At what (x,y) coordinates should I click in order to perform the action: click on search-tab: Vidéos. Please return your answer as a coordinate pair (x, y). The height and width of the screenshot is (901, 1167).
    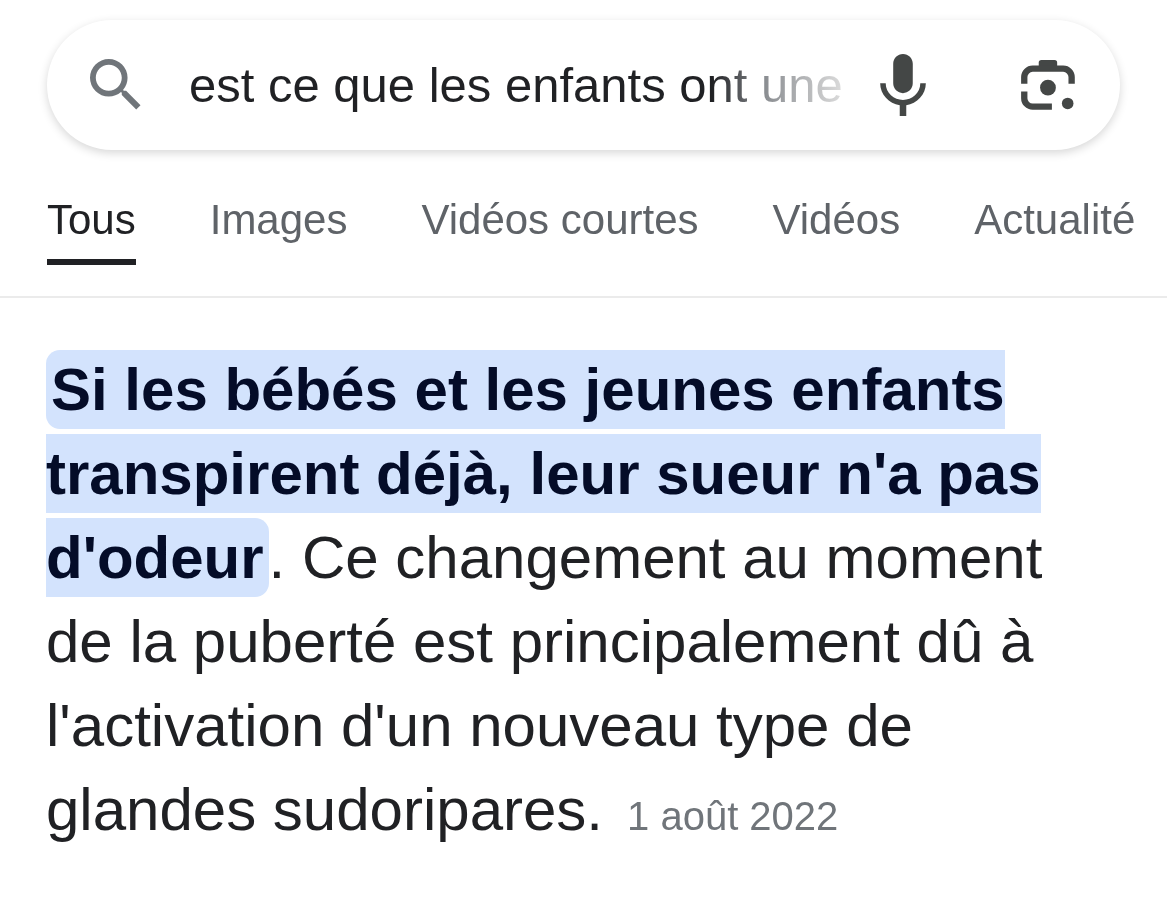
    Looking at the image, I should click on (836, 217).